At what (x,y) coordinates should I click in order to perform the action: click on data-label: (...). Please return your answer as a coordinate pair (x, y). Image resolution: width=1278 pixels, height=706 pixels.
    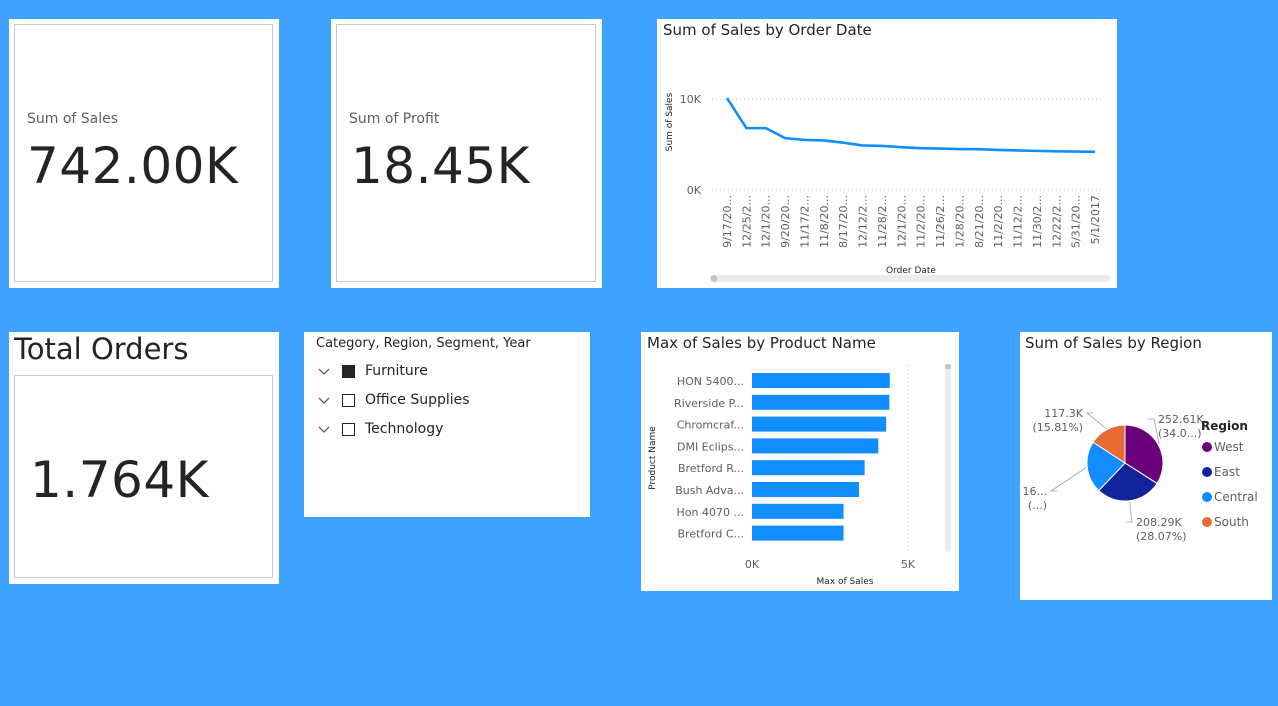
    Looking at the image, I should click on (1037, 505).